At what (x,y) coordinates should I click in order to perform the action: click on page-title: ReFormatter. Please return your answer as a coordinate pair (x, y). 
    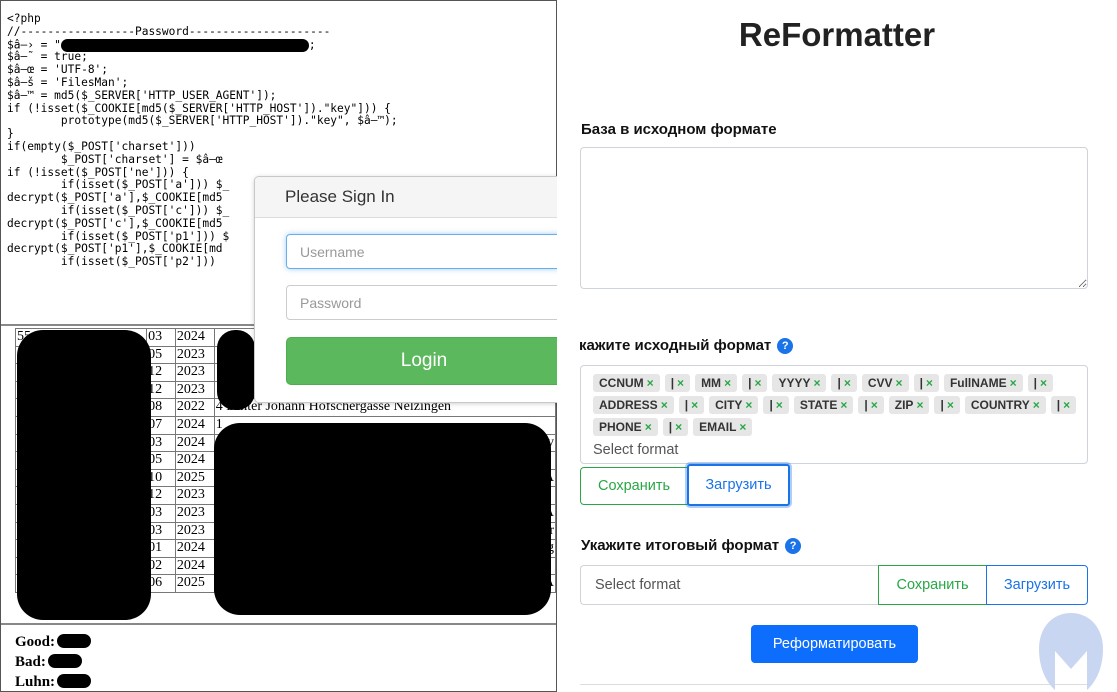
    Looking at the image, I should click on (837, 34).